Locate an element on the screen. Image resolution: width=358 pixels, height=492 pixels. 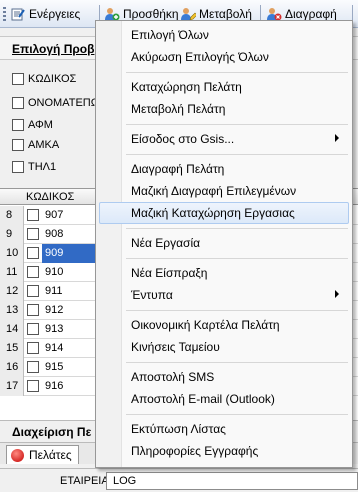
menu-item-record-info: Πληροφορίες Εγγραφής is located at coordinates (224, 451).